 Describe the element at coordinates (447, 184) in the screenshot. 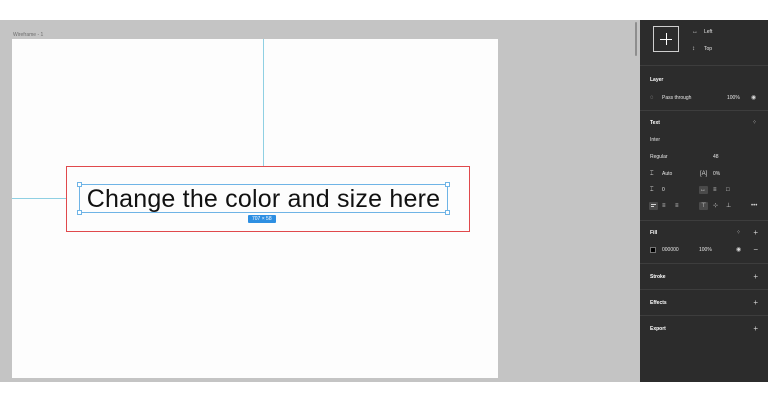

I see `resize-handle-top-right` at that location.